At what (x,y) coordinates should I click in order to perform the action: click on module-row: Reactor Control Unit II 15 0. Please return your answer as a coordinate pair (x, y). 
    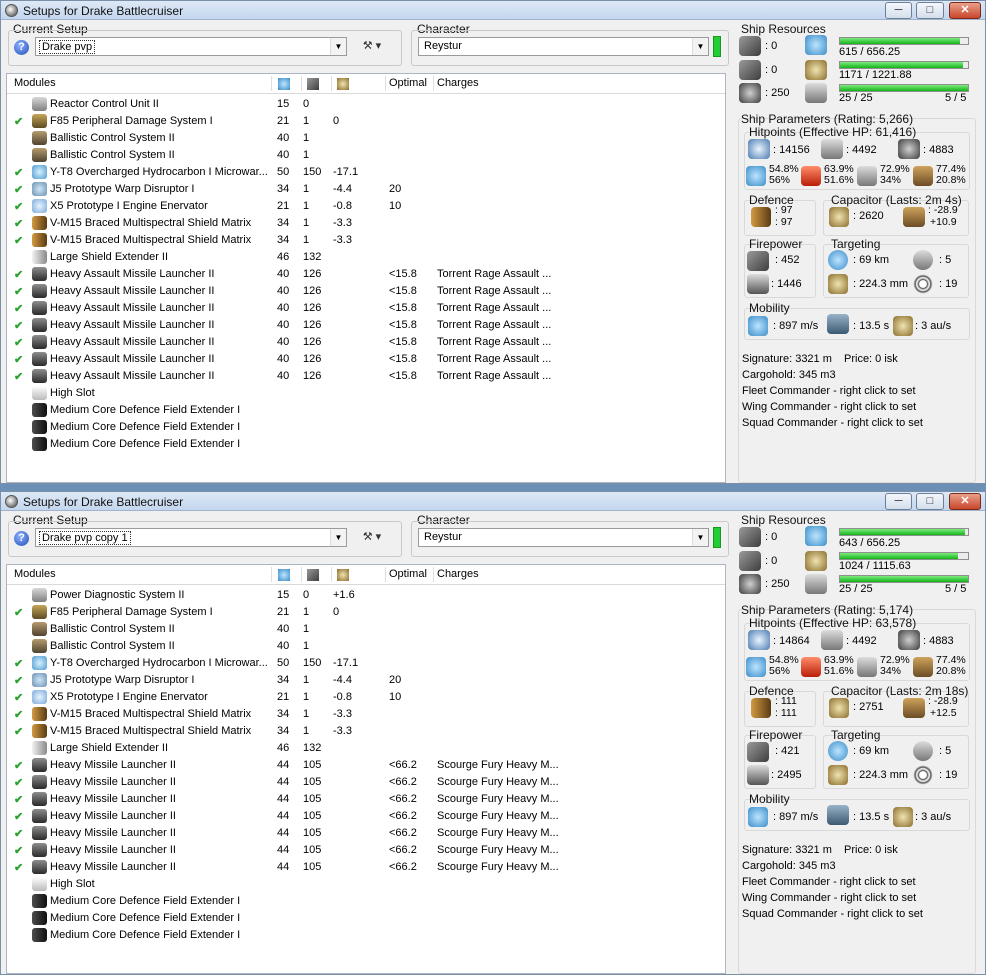
    Looking at the image, I should click on (366, 104).